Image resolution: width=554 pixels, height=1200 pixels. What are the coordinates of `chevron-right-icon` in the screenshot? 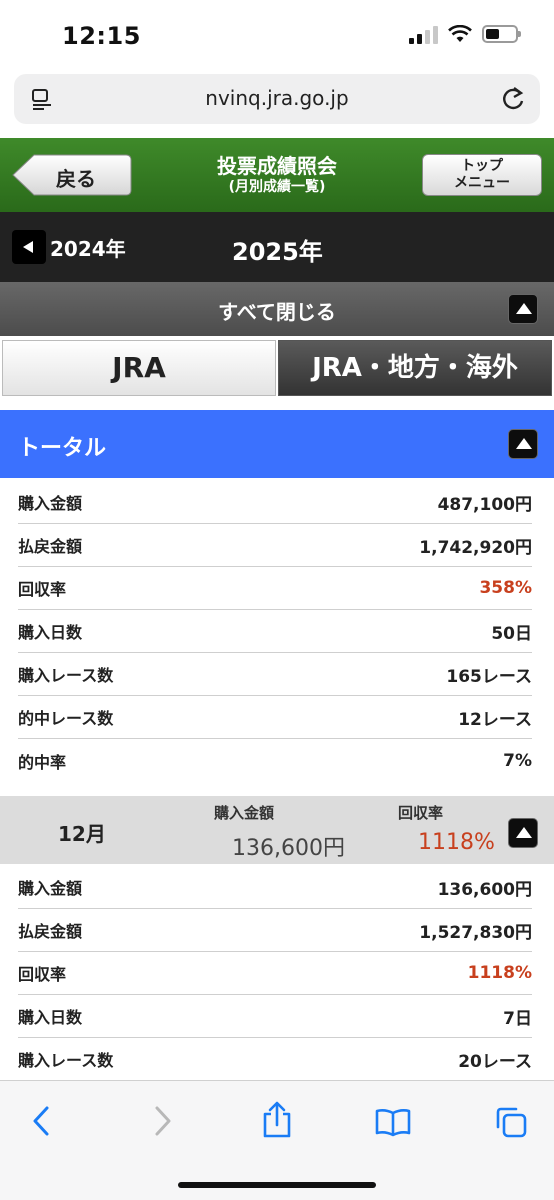 It's located at (162, 1121).